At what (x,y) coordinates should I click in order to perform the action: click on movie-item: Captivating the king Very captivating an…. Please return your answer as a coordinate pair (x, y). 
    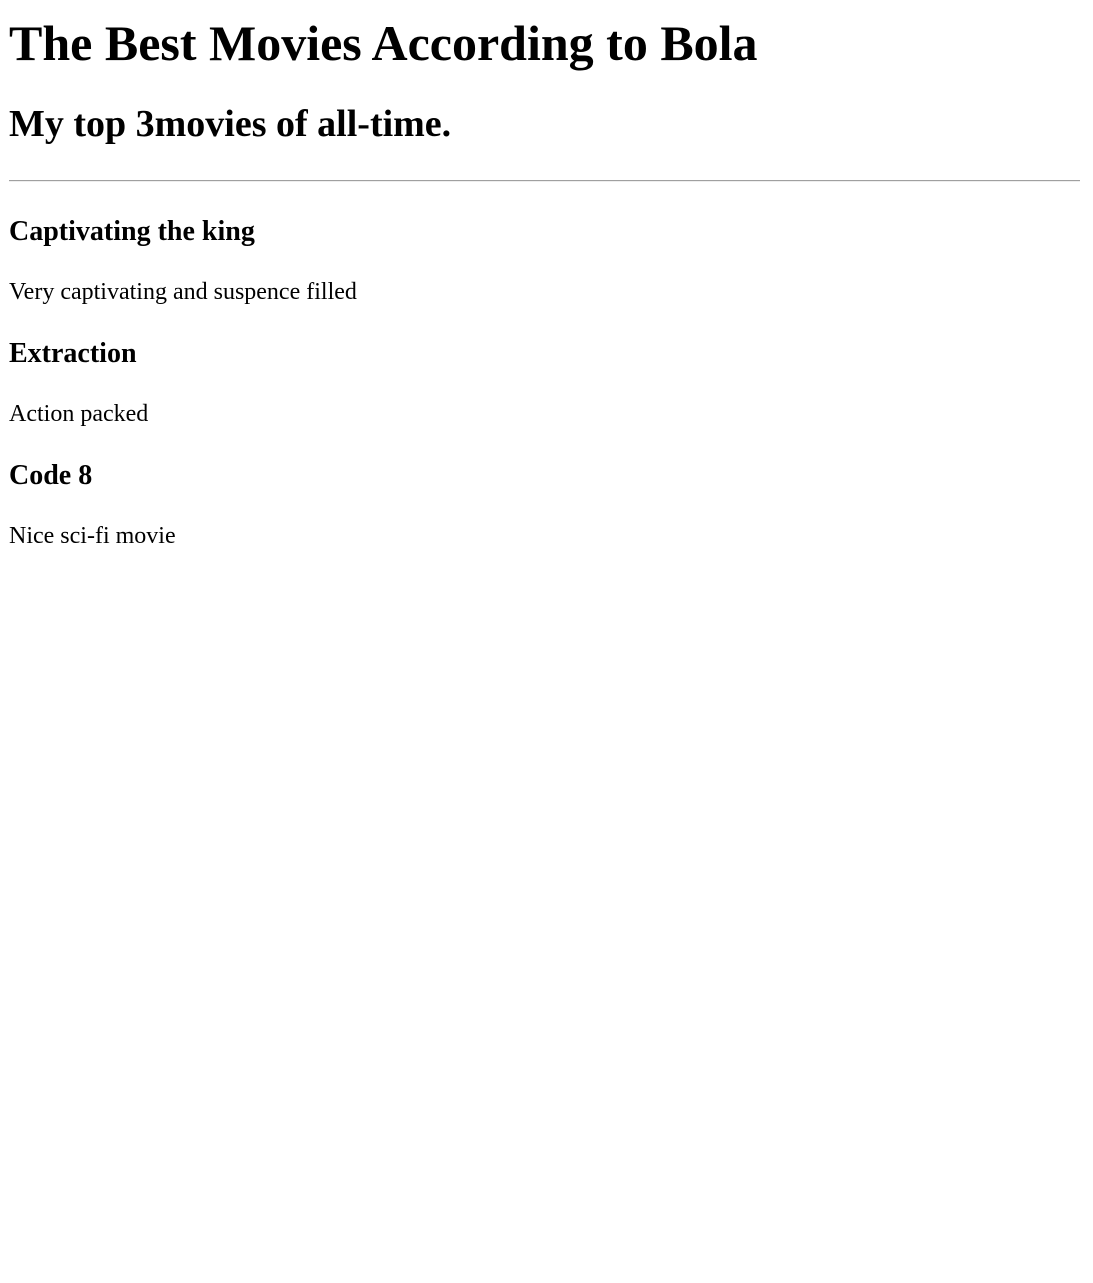
    Looking at the image, I should click on (544, 261).